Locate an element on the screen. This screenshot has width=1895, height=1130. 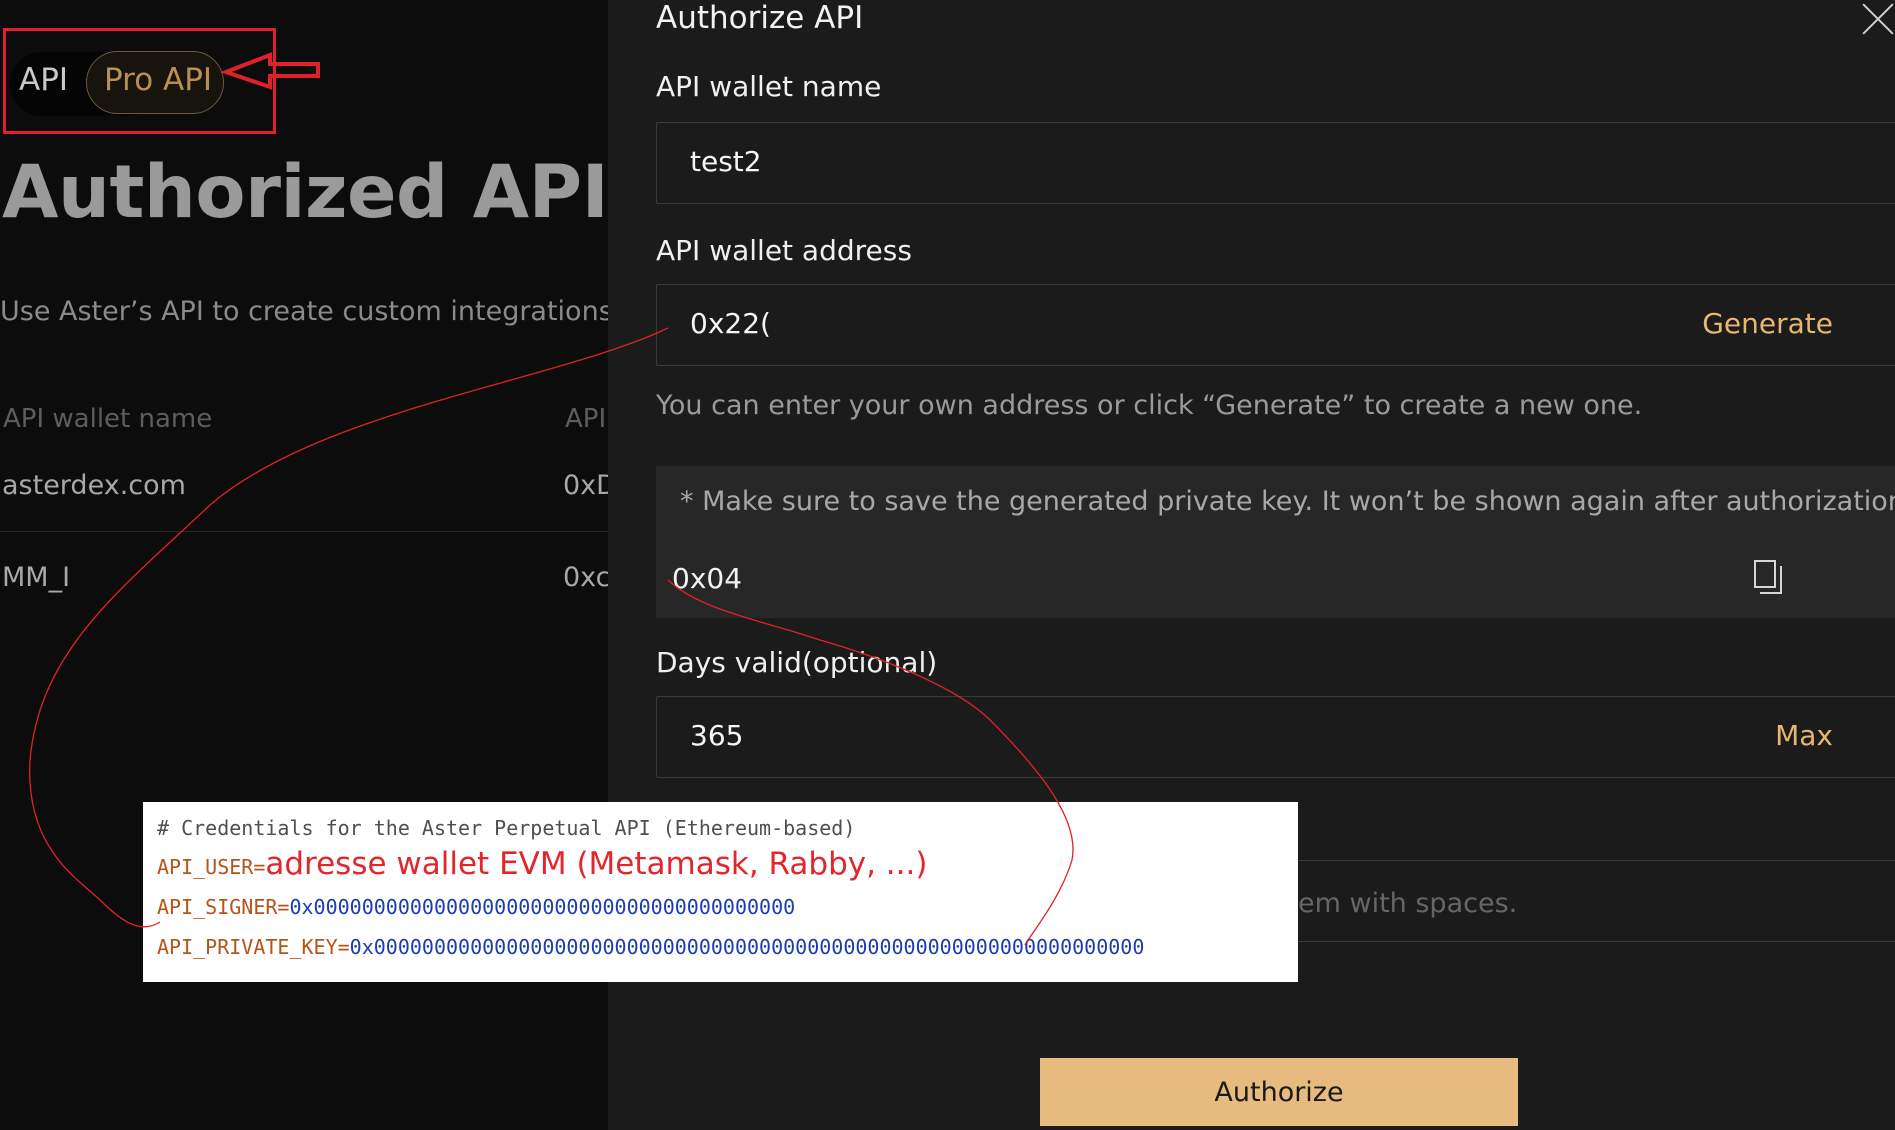
wallet-address-value: 0x22( is located at coordinates (730, 323).